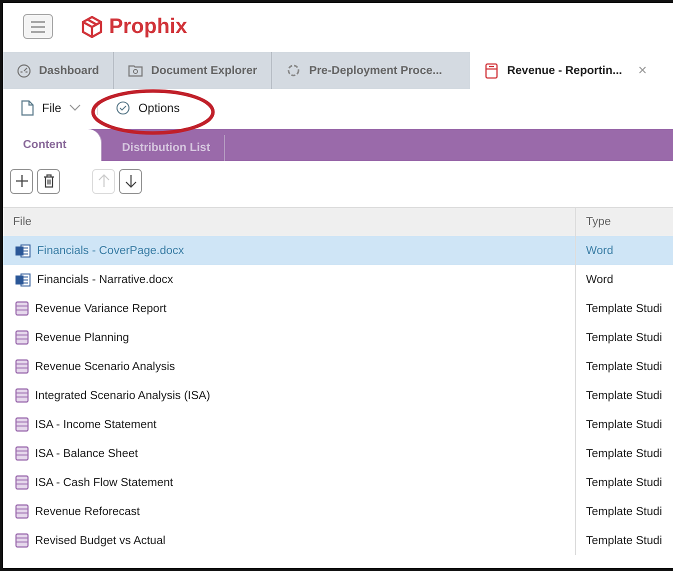  What do you see at coordinates (338, 540) in the screenshot?
I see `file-row: Revised Budget vs Actual Template Studi` at bounding box center [338, 540].